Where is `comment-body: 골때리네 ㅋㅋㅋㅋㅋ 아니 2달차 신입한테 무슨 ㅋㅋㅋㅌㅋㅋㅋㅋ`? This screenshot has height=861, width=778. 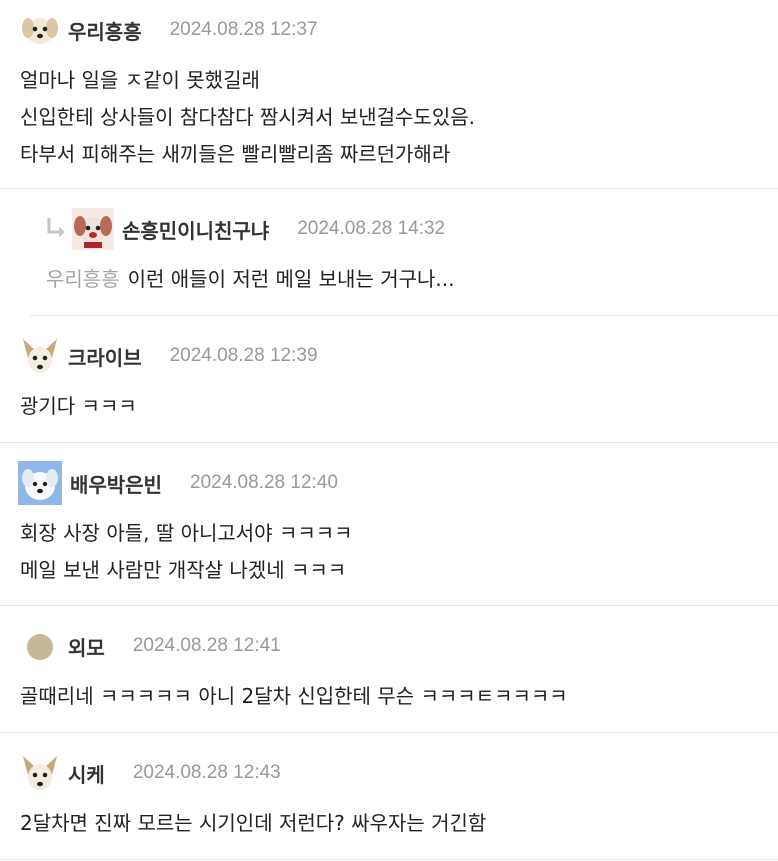 comment-body: 골때리네 ㅋㅋㅋㅋㅋ 아니 2달차 신입한테 무슨 ㅋㅋㅋㅌㅋㅋㅋㅋ is located at coordinates (294, 696).